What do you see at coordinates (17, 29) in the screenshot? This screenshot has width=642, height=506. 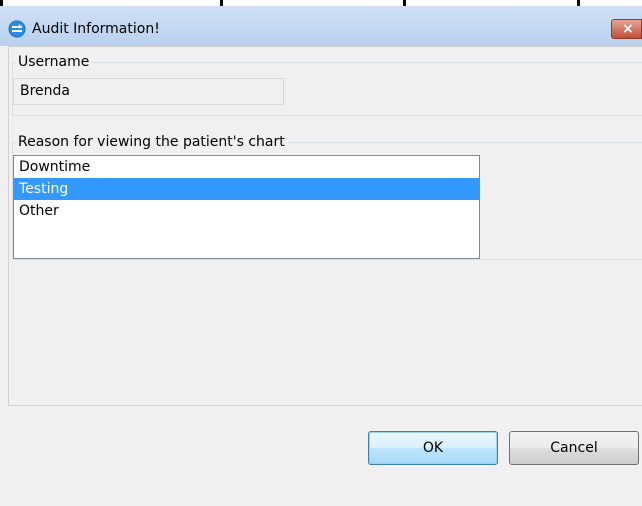 I see `app-icon` at bounding box center [17, 29].